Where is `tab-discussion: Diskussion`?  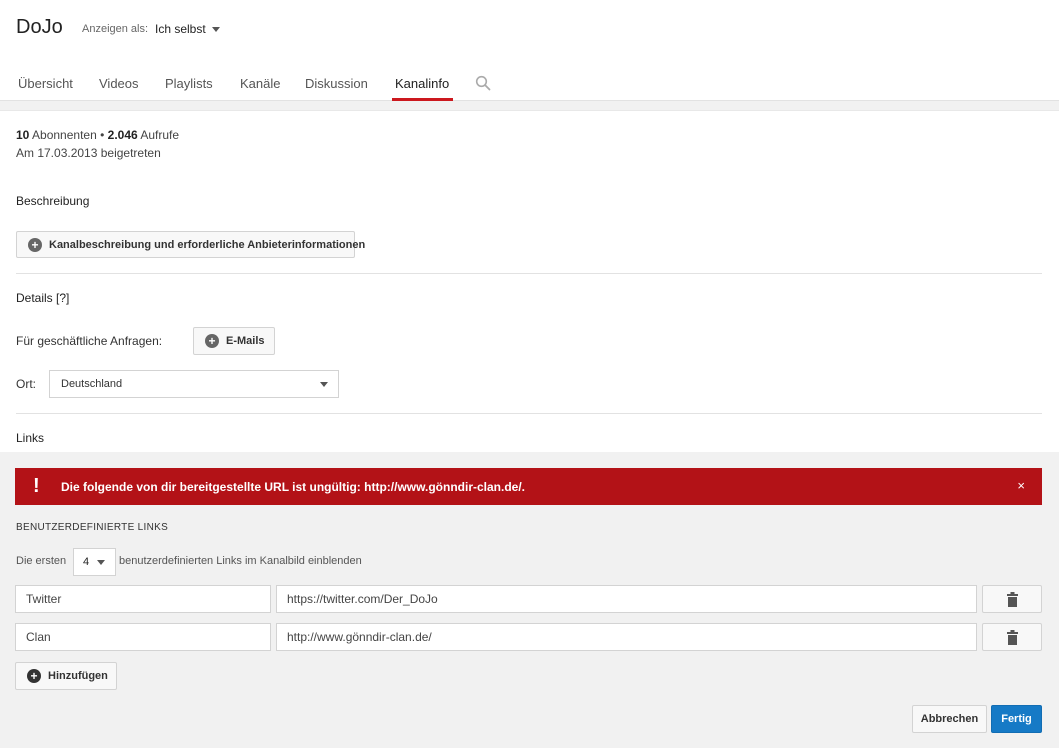 tab-discussion: Diskussion is located at coordinates (336, 83).